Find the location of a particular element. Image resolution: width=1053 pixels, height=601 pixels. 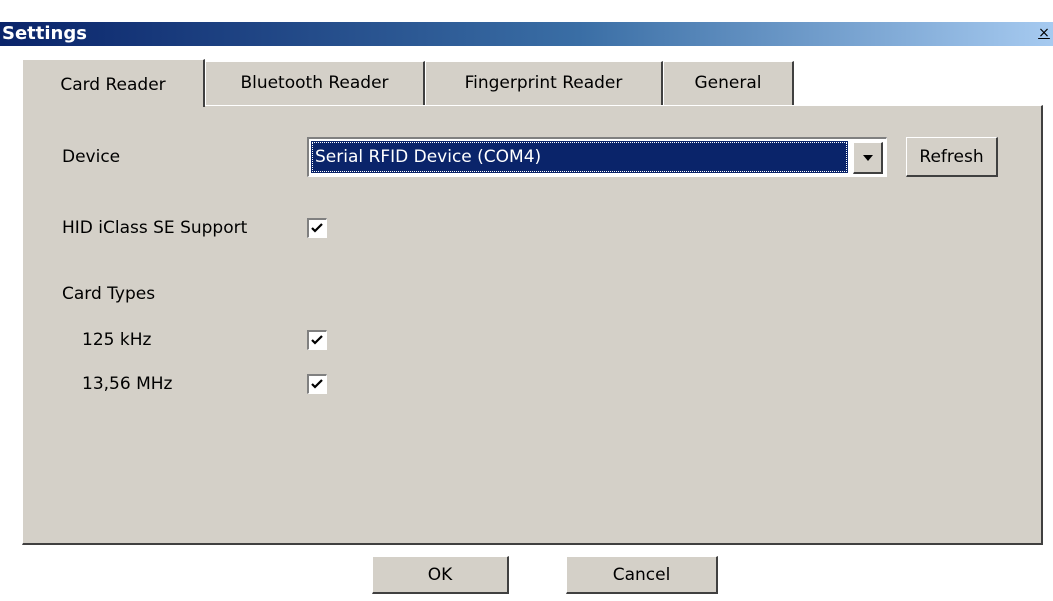

hid-support-checkbox is located at coordinates (317, 228).